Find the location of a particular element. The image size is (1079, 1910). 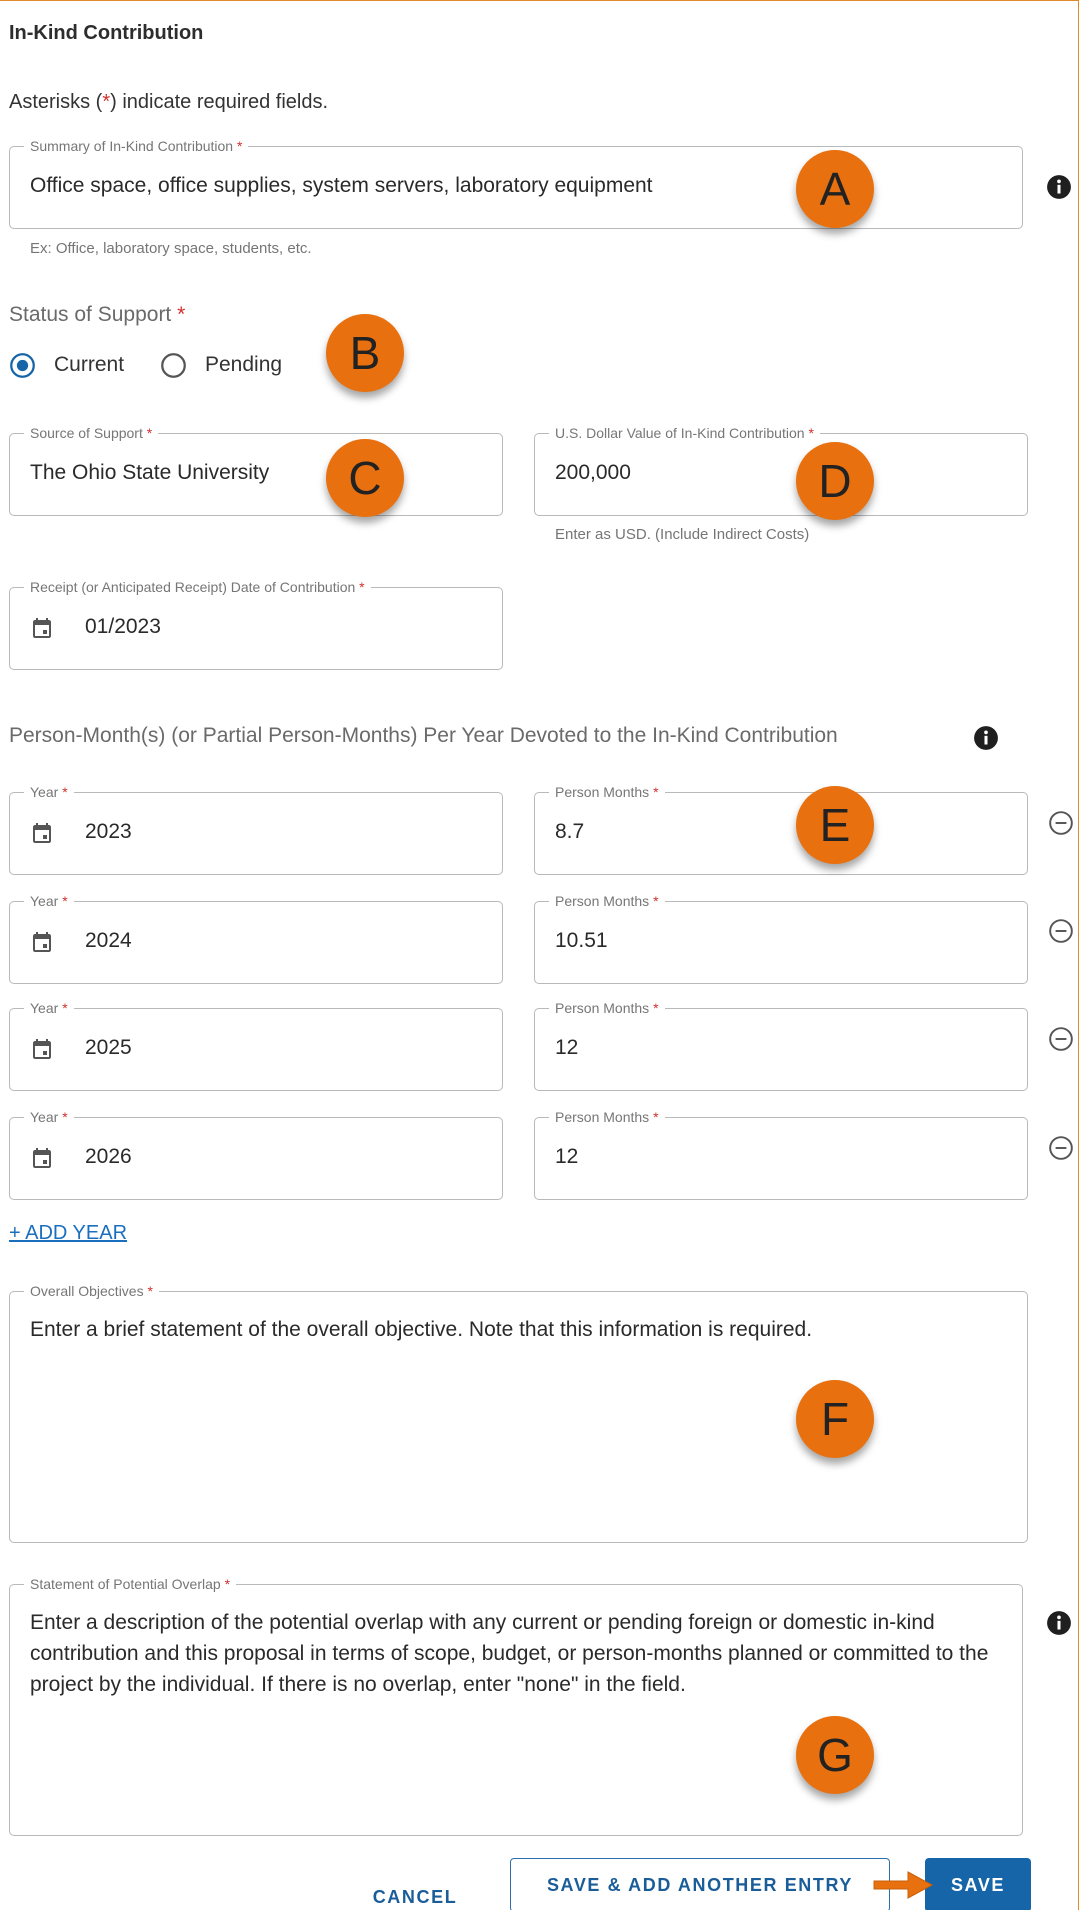

person-months-value: 8.7 is located at coordinates (570, 831).